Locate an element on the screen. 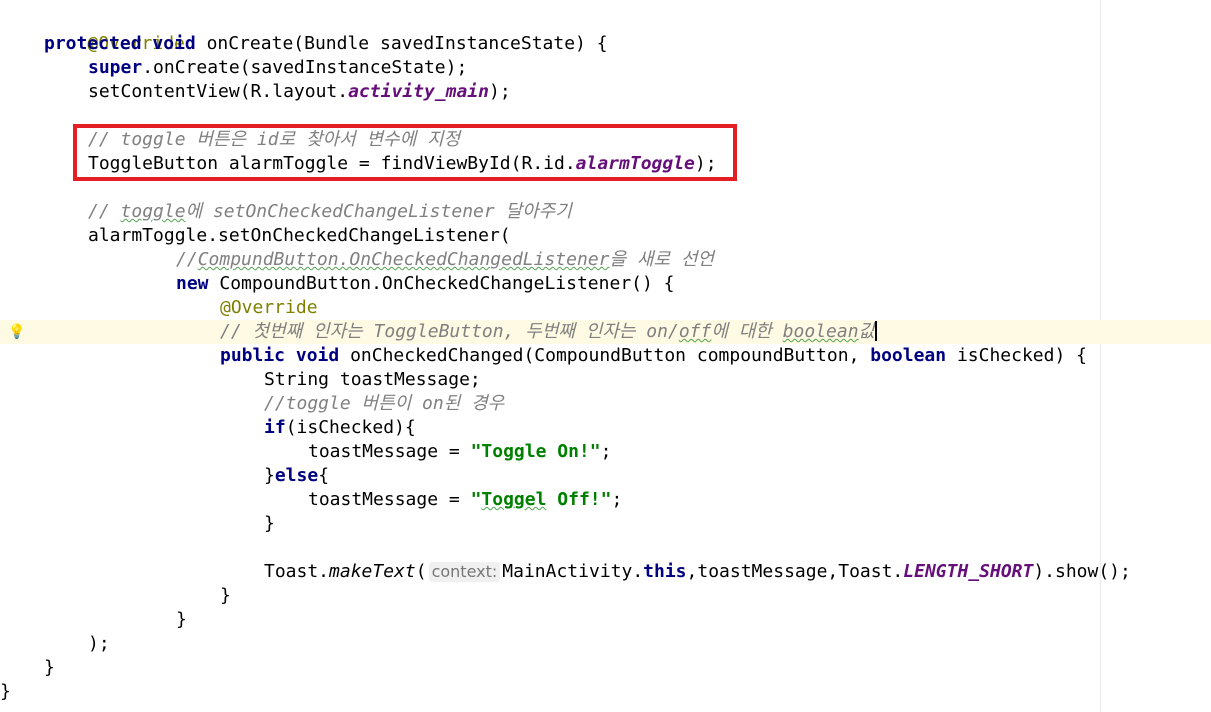  comment: 을 새로 선언 is located at coordinates (661, 259).